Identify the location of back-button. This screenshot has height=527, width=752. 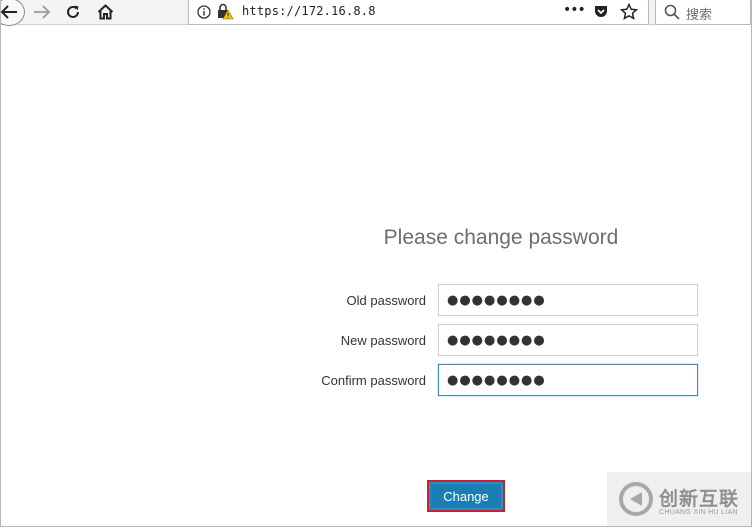
(13, 13).